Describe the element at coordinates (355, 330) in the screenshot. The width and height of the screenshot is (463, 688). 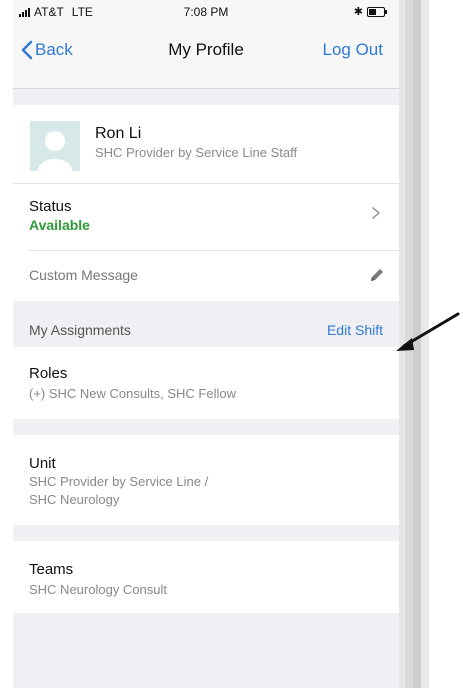
I see `edit-shift-button: Edit Shift` at that location.